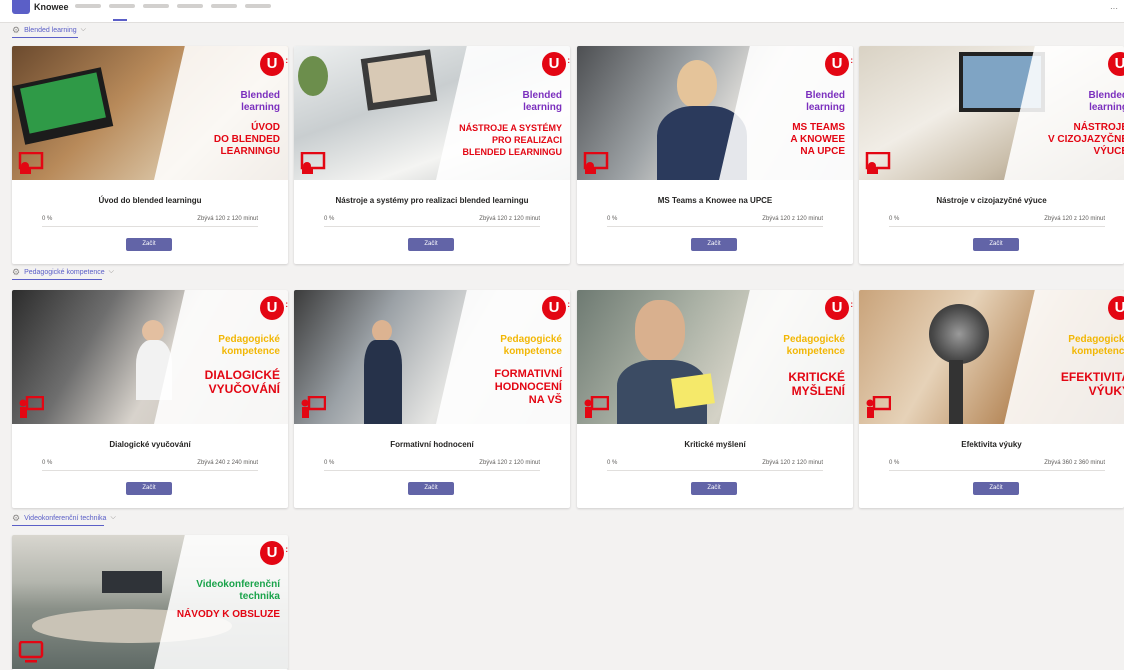  What do you see at coordinates (959, 334) in the screenshot?
I see `microphone-head` at bounding box center [959, 334].